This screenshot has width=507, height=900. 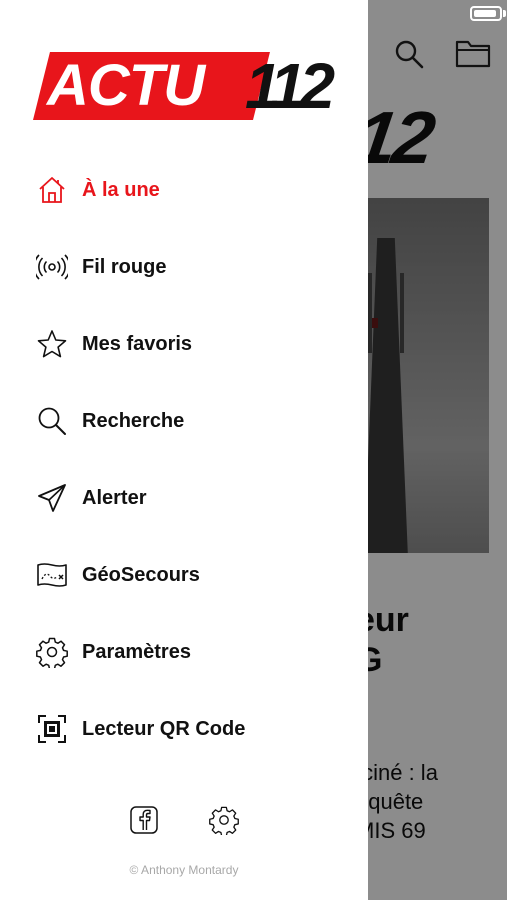 I want to click on battery-icon, so click(x=486, y=13).